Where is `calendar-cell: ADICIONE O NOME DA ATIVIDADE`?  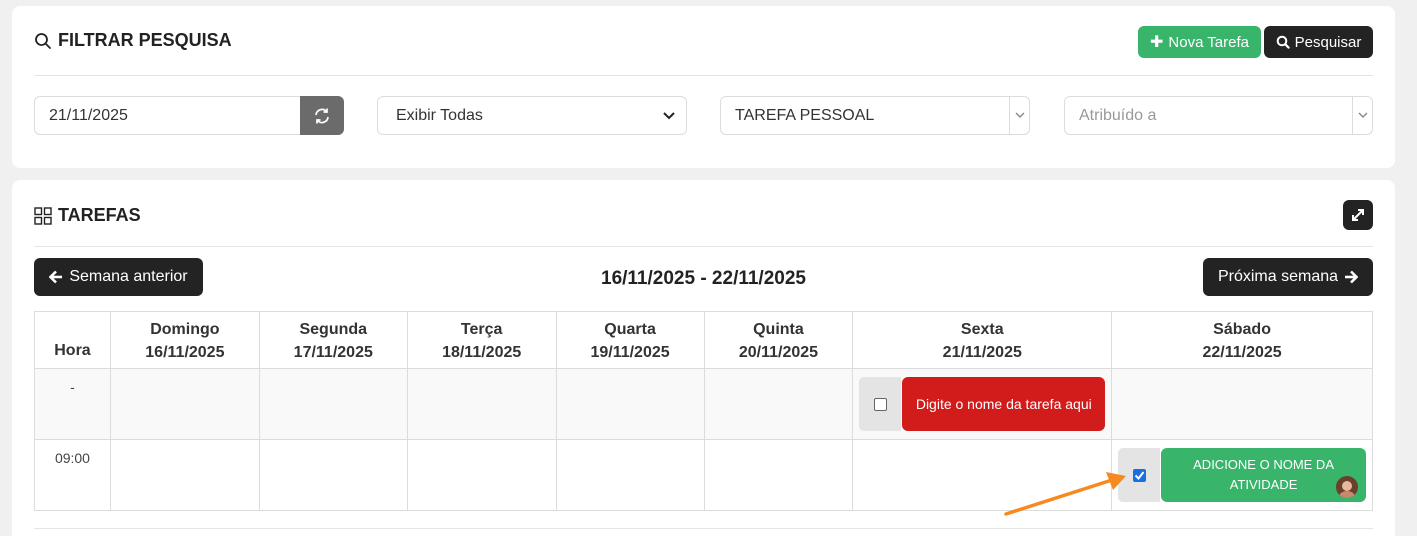
calendar-cell: ADICIONE O NOME DA ATIVIDADE is located at coordinates (1242, 475).